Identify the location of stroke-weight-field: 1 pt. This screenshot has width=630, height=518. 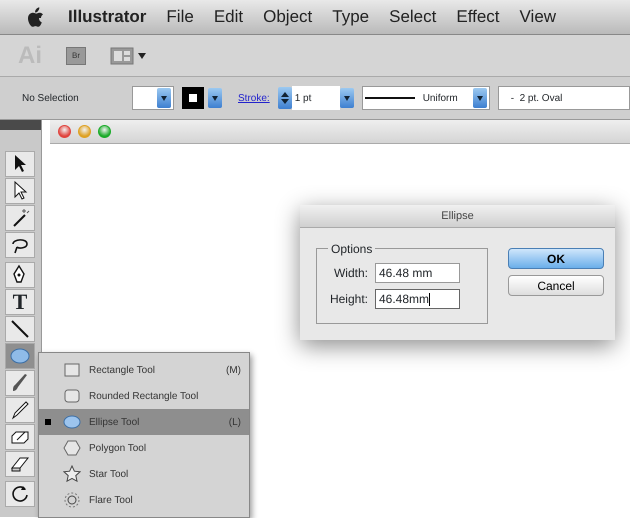
(316, 98).